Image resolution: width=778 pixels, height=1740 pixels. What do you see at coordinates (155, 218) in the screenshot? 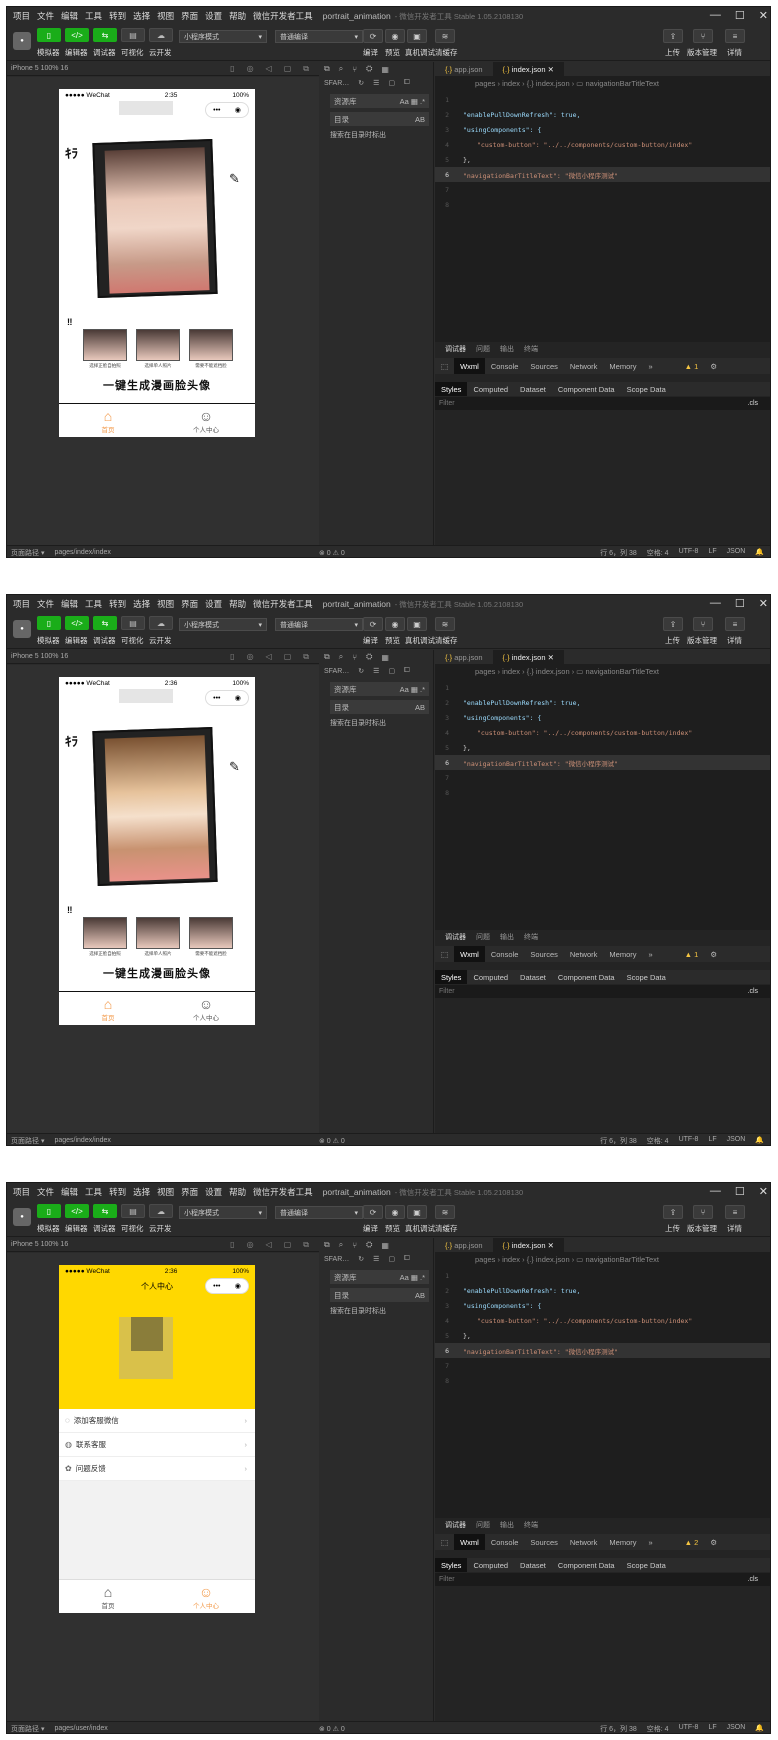
I see `portrait-photo` at bounding box center [155, 218].